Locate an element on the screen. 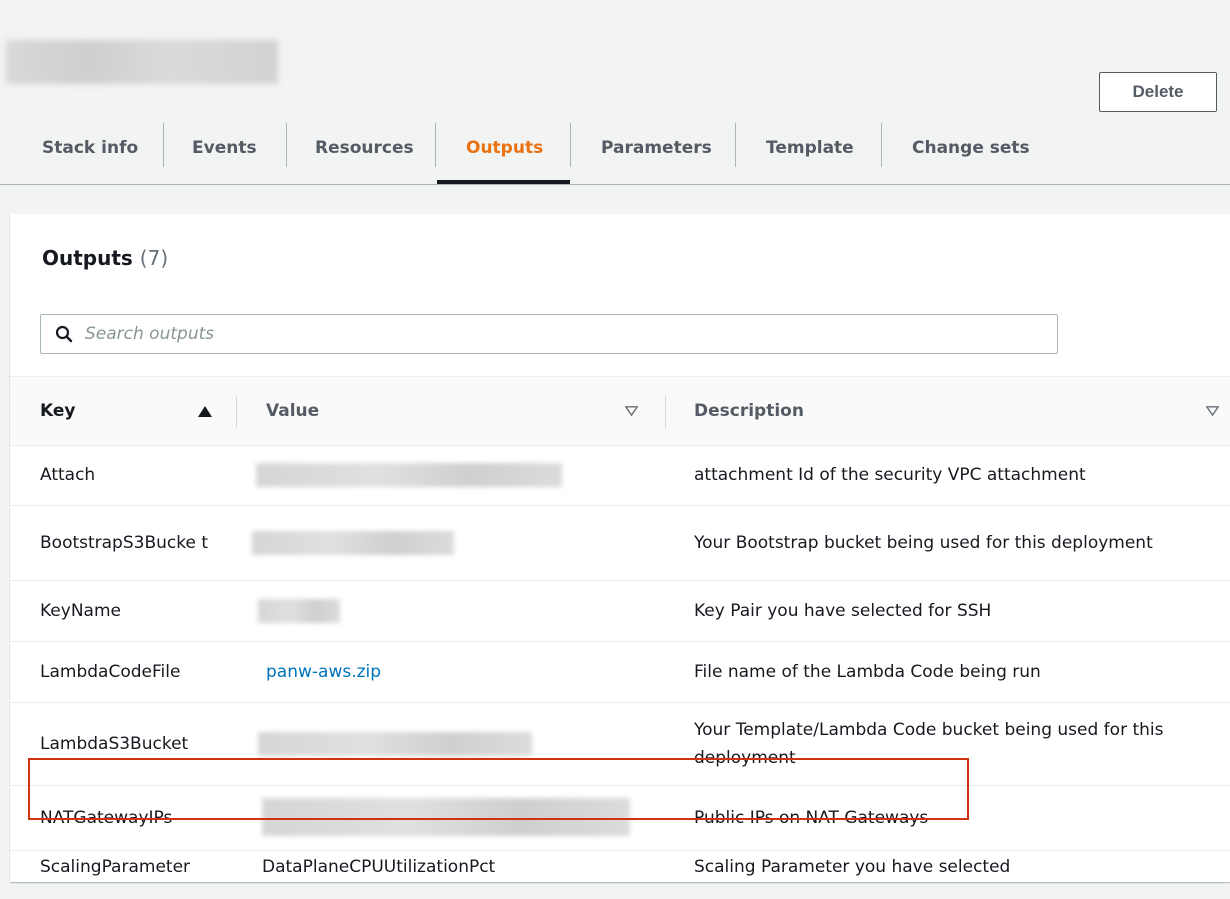 The width and height of the screenshot is (1230, 899). output-description: File name of the Lambda Code being run is located at coordinates (867, 672).